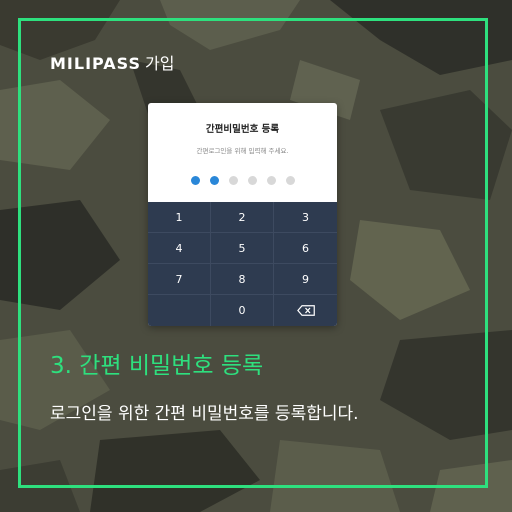 The width and height of the screenshot is (512, 512). What do you see at coordinates (95, 63) in the screenshot?
I see `brand-name: MILIPASS` at bounding box center [95, 63].